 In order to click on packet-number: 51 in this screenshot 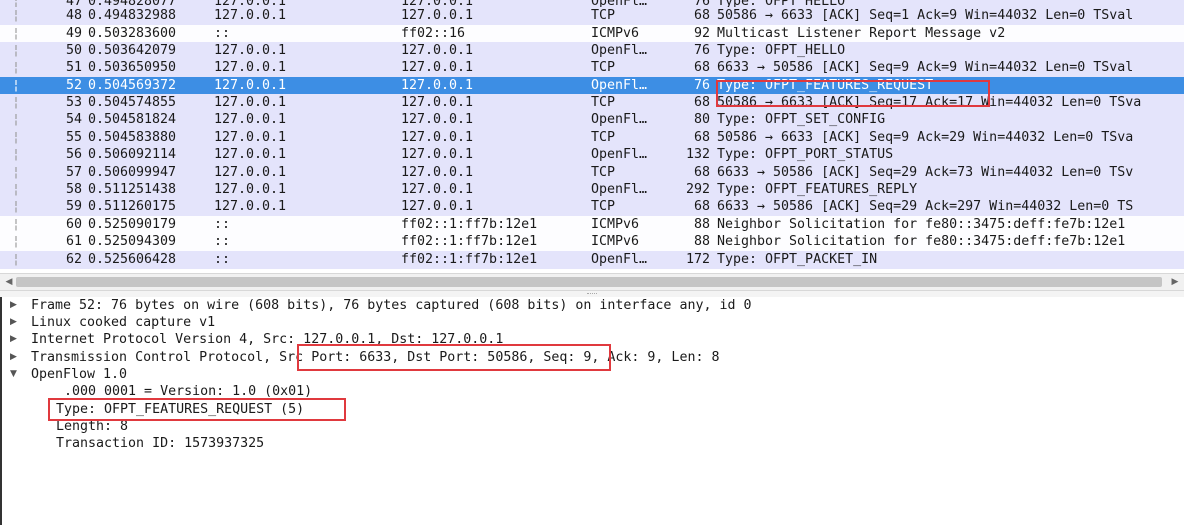, I will do `click(73, 67)`.